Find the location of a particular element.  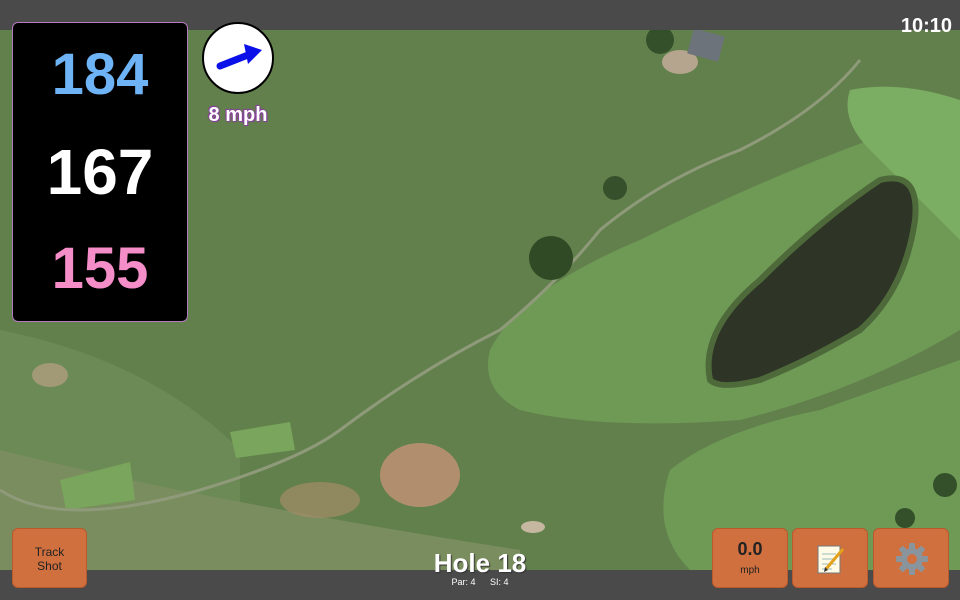

arrow-icon is located at coordinates (239, 57).